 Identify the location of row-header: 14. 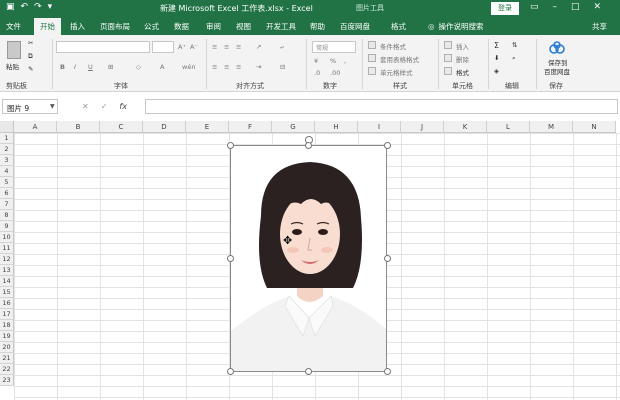
(7, 281).